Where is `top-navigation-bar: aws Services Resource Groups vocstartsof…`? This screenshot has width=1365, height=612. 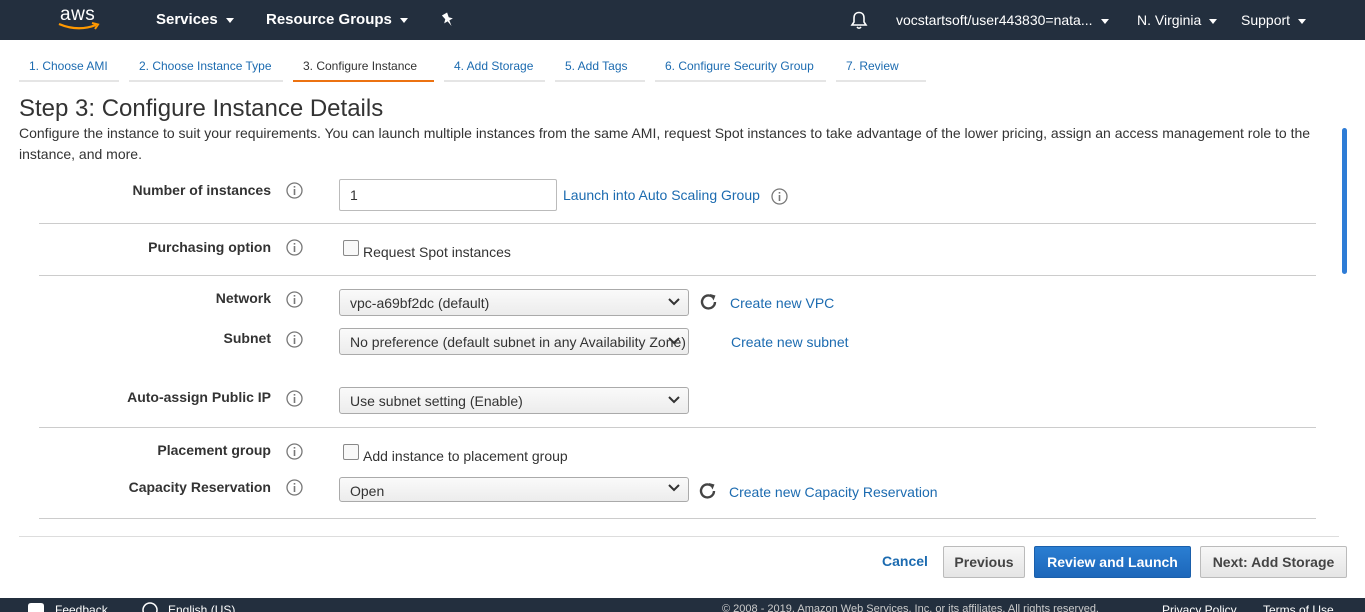
top-navigation-bar: aws Services Resource Groups vocstartsof… is located at coordinates (682, 20).